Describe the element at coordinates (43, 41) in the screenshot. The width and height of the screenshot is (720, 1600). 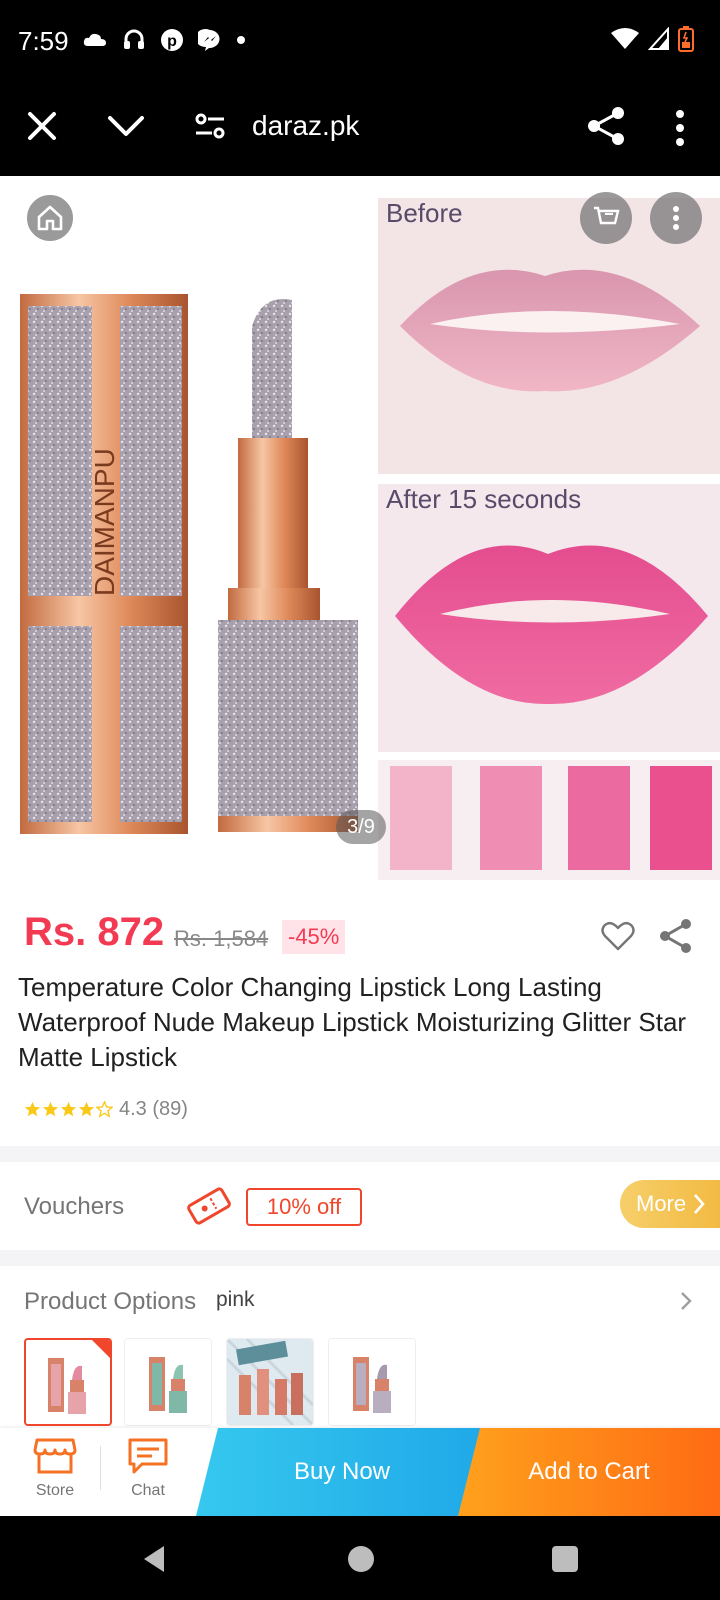
I see `status-time: 7:59` at that location.